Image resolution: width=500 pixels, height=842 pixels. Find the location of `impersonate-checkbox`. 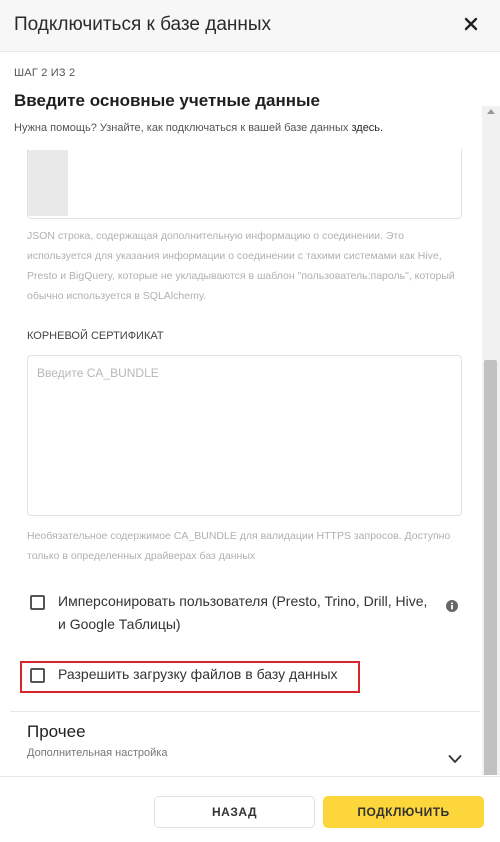

impersonate-checkbox is located at coordinates (37, 602).